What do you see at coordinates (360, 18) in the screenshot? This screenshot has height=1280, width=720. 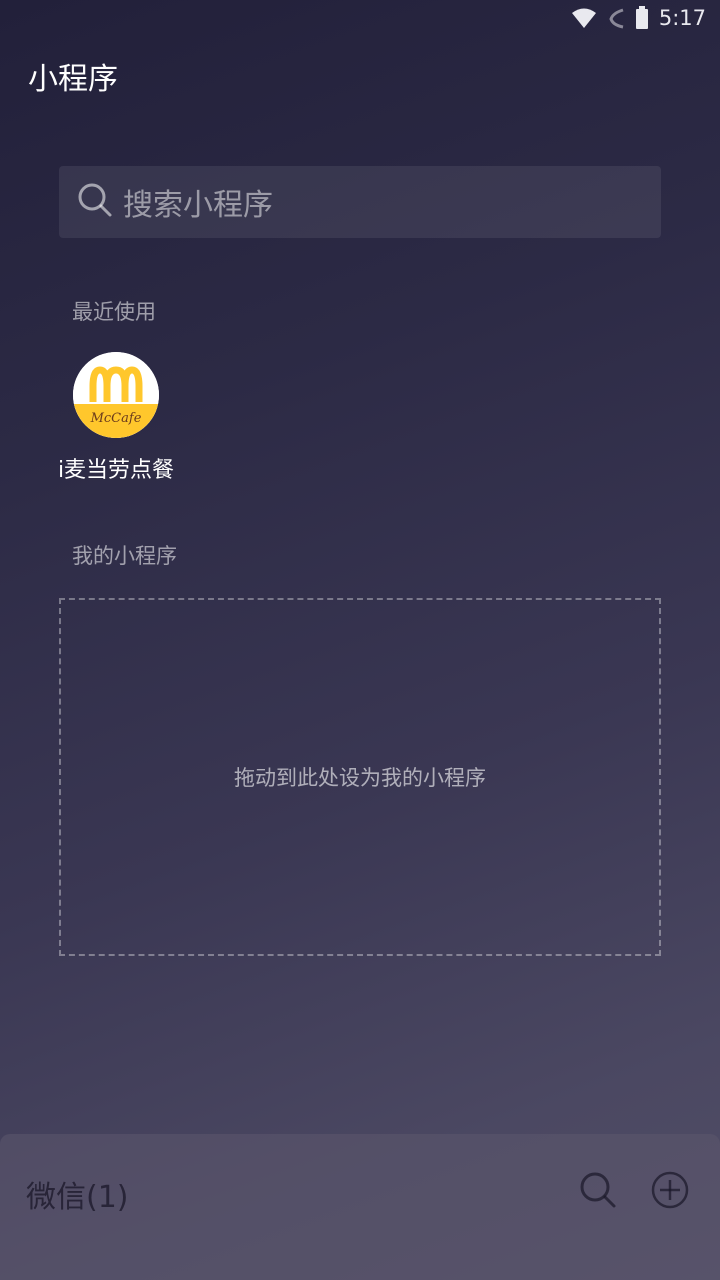 I see `status-bar: 5:17` at bounding box center [360, 18].